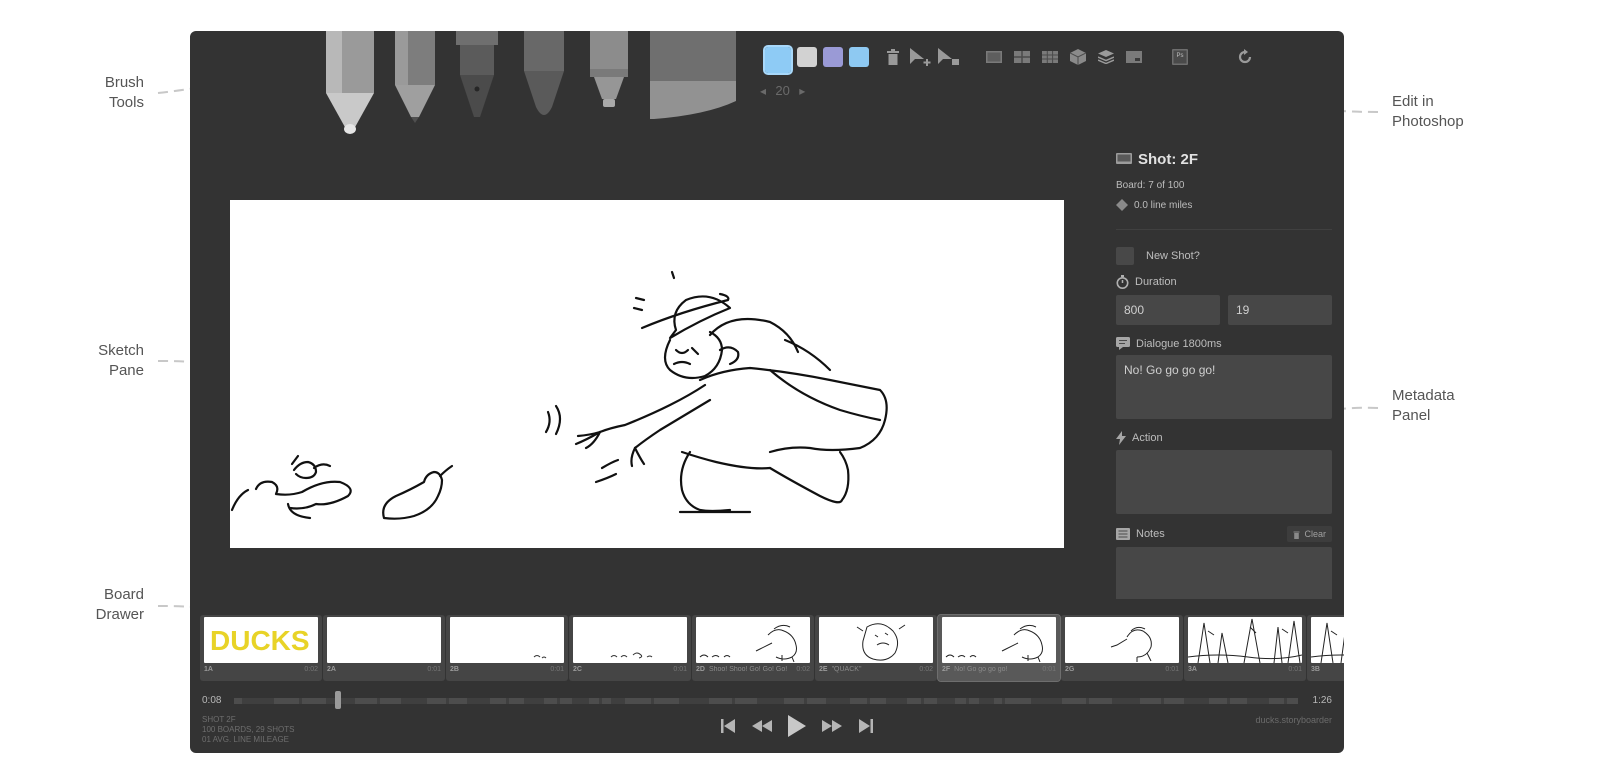 Image resolution: width=1598 pixels, height=784 pixels. I want to click on notes-icon, so click(1123, 534).